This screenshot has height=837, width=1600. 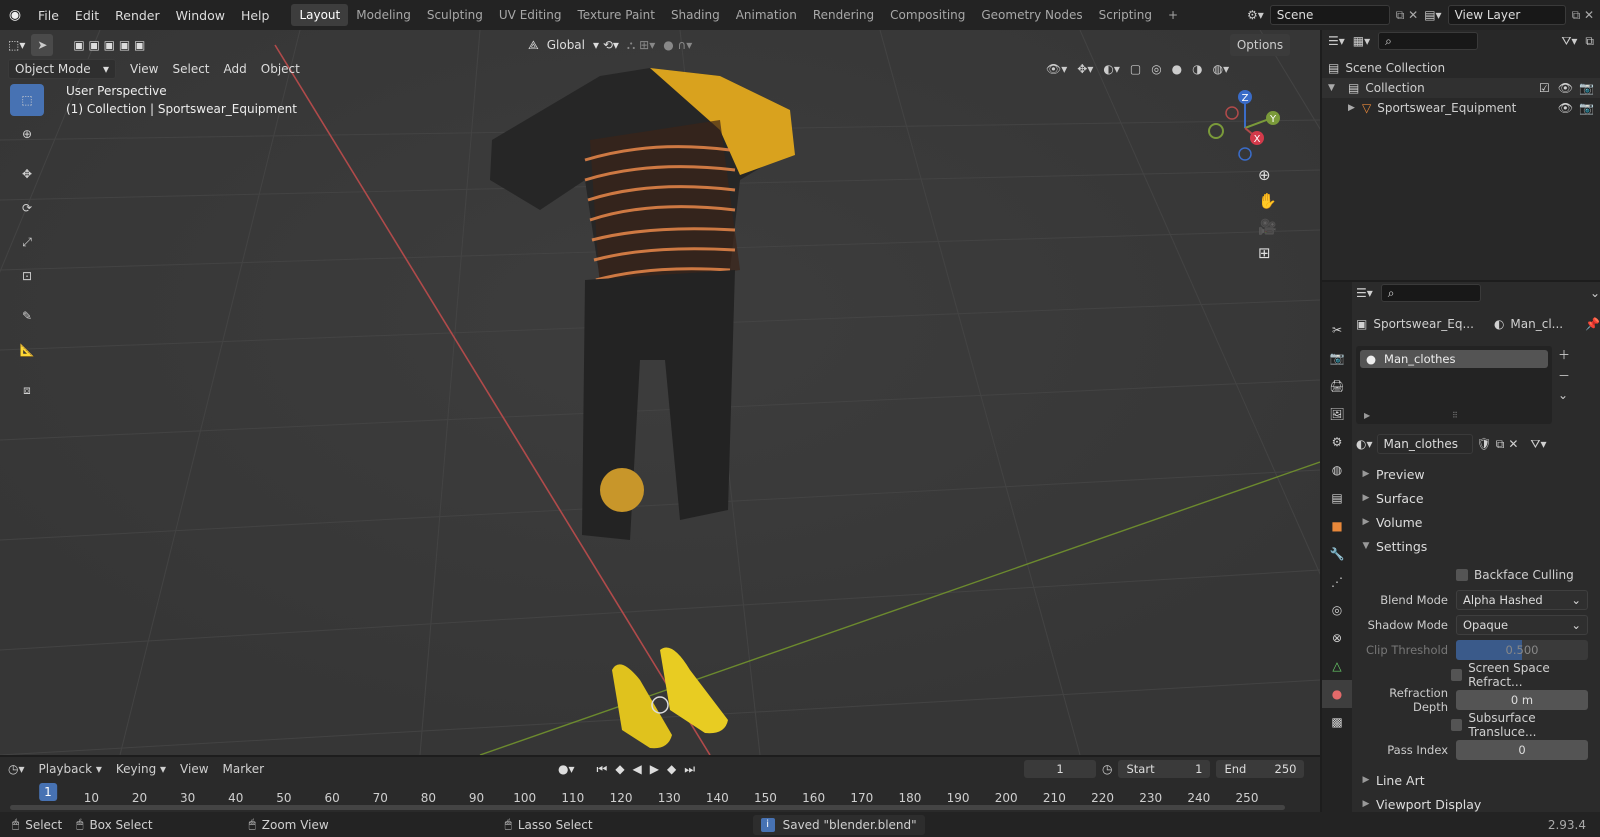 What do you see at coordinates (383, 15) in the screenshot?
I see `tab-modeling: Modeling` at bounding box center [383, 15].